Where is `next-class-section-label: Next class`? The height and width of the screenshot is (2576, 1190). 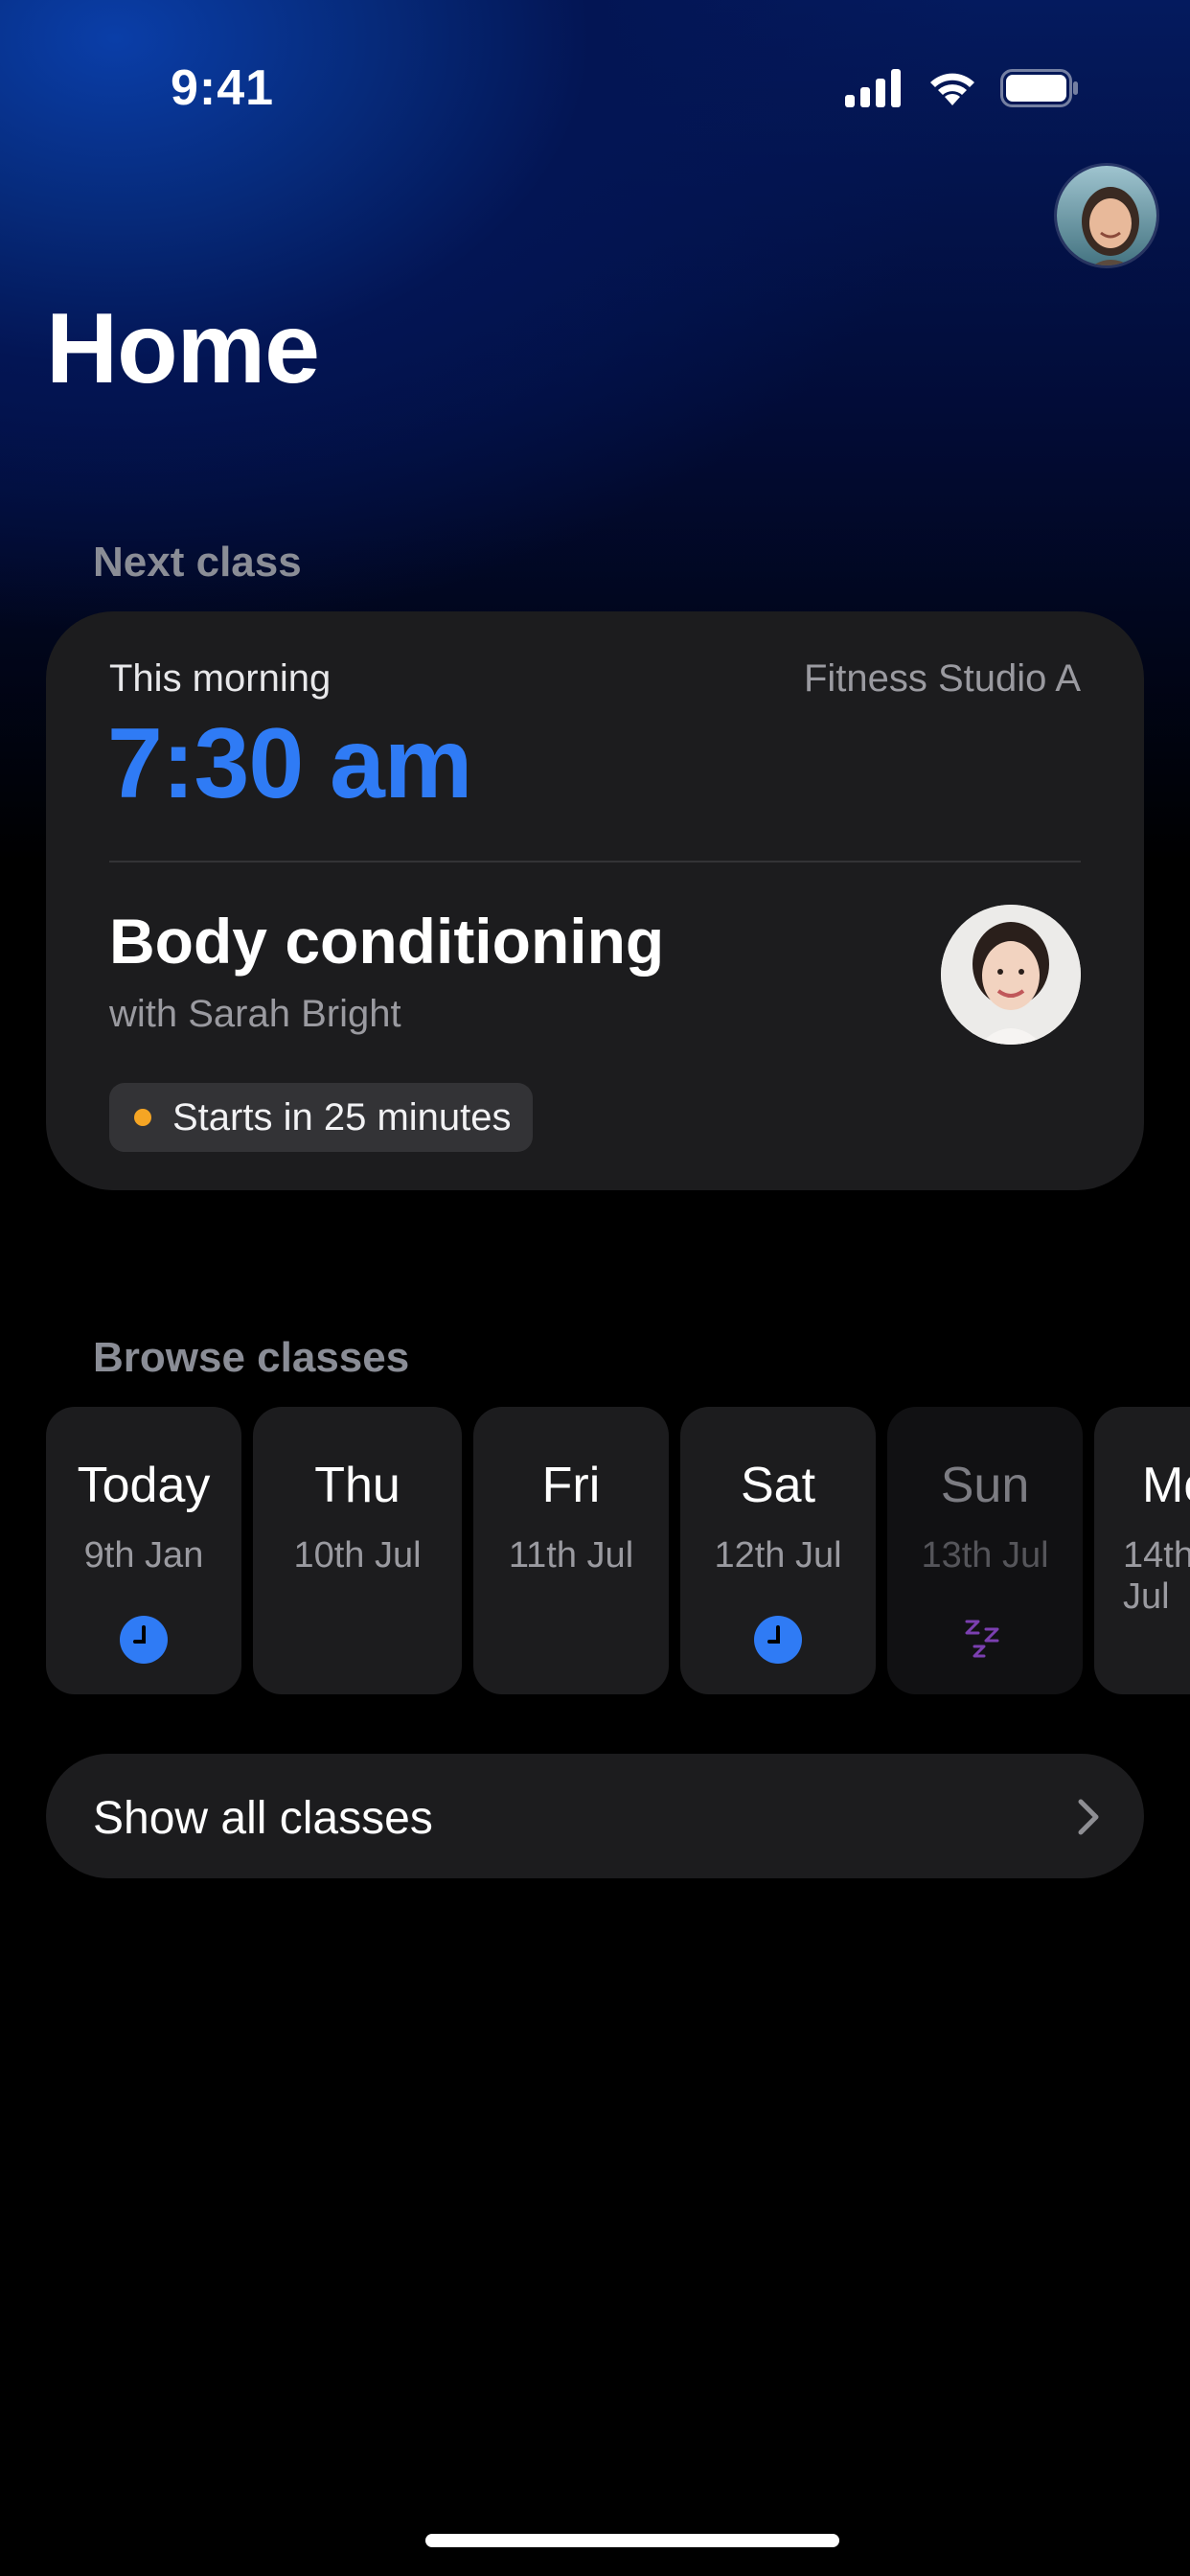
next-class-section-label: Next class is located at coordinates (198, 562).